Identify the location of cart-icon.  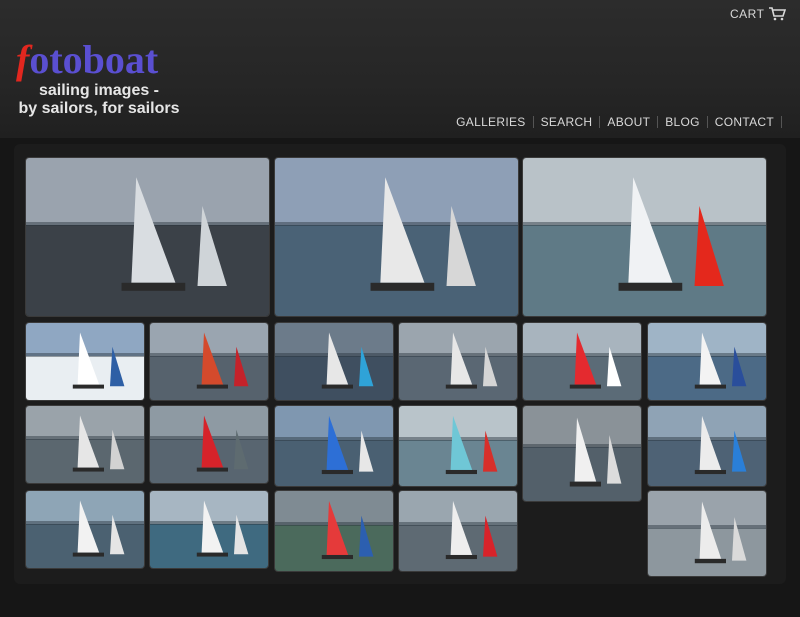
(778, 14).